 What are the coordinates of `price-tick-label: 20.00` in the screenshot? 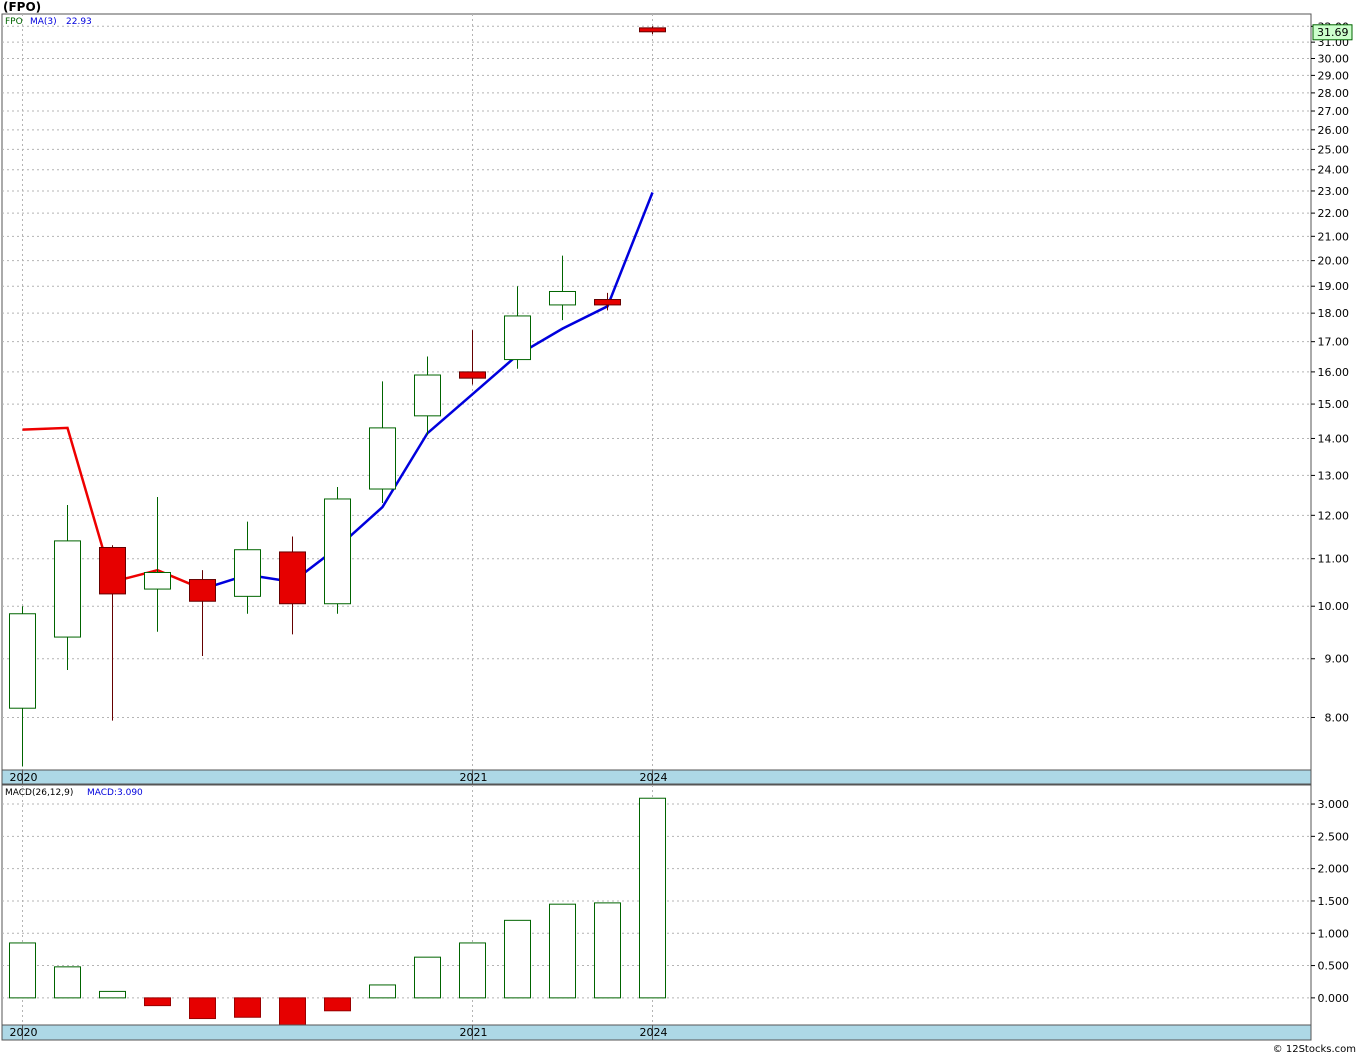 It's located at (1334, 261).